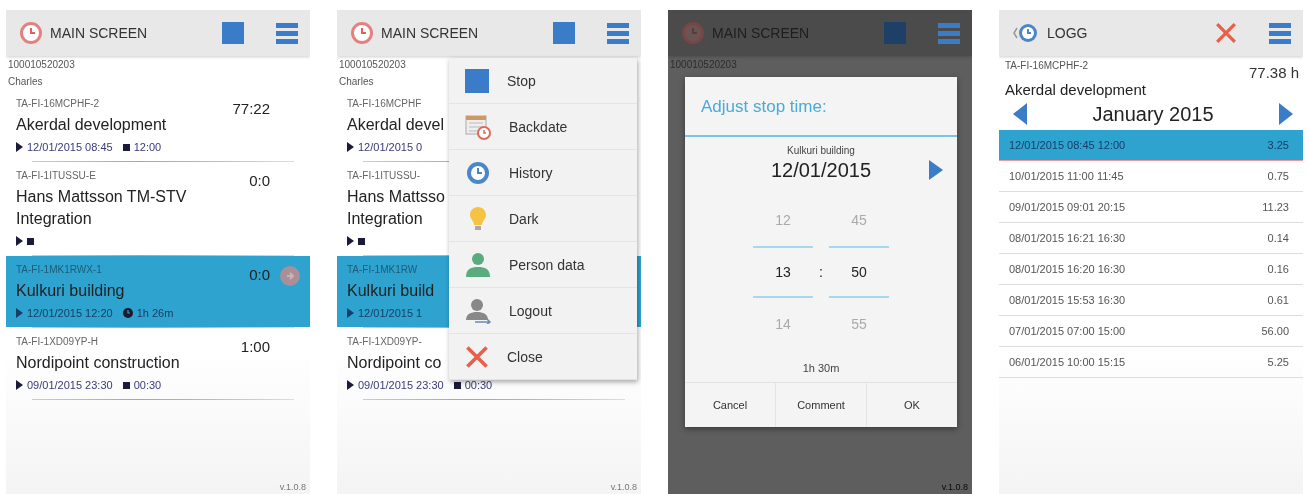 The height and width of the screenshot is (494, 1310). Describe the element at coordinates (147, 147) in the screenshot. I see `stop-time: 12:00` at that location.